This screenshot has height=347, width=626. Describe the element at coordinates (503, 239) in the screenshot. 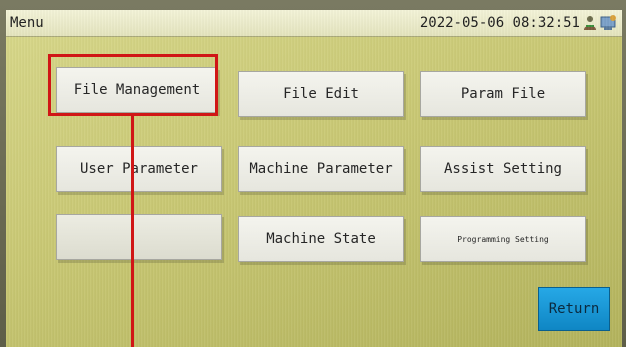

I see `programming-setting-button: Programming Setting` at that location.